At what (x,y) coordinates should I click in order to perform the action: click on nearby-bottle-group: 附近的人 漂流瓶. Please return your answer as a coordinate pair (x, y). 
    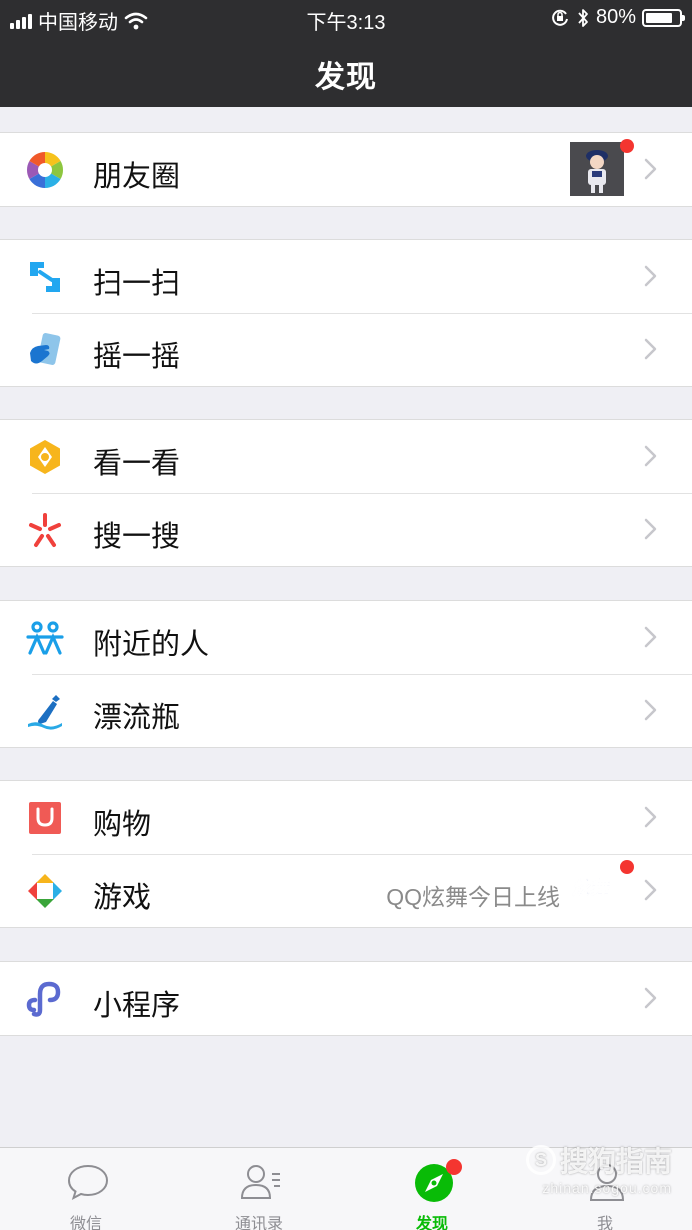
    Looking at the image, I should click on (346, 674).